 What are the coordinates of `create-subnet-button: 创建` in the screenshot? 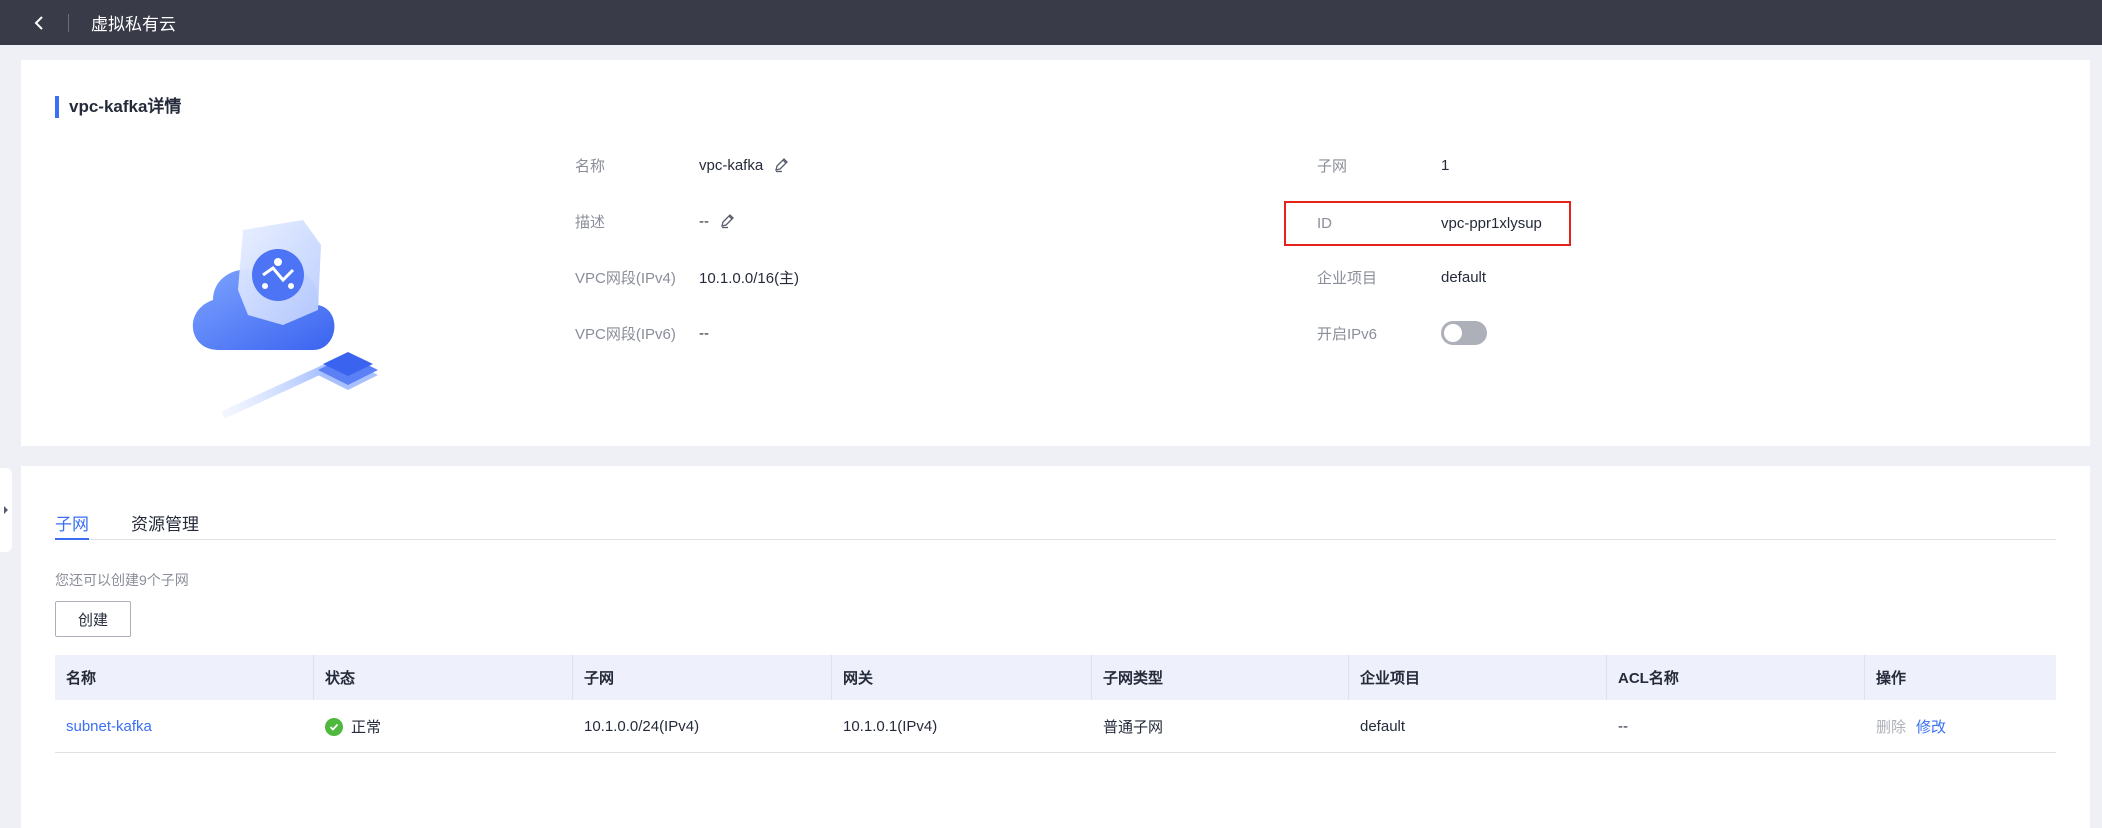 It's located at (93, 619).